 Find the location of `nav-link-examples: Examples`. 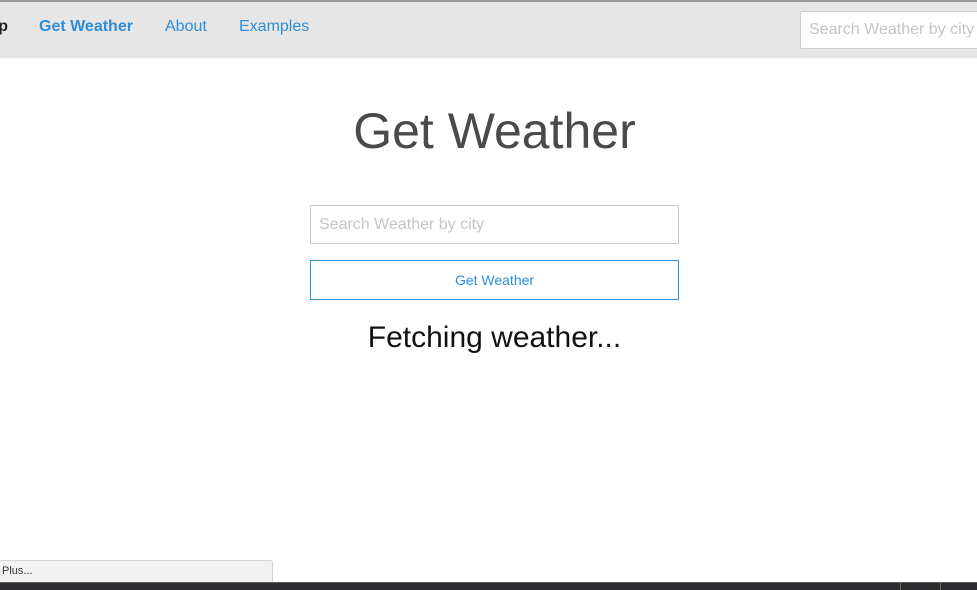

nav-link-examples: Examples is located at coordinates (274, 27).